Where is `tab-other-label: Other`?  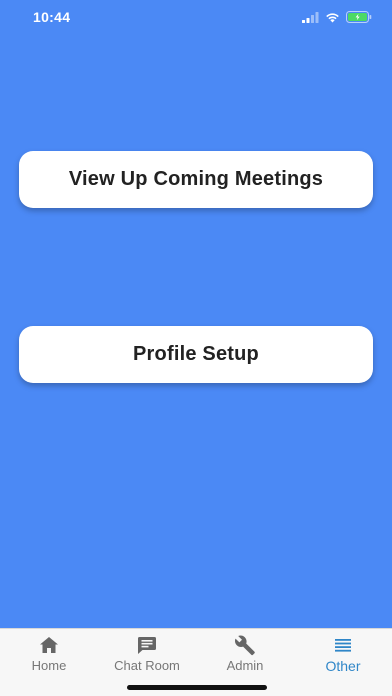
tab-other-label: Other is located at coordinates (343, 666).